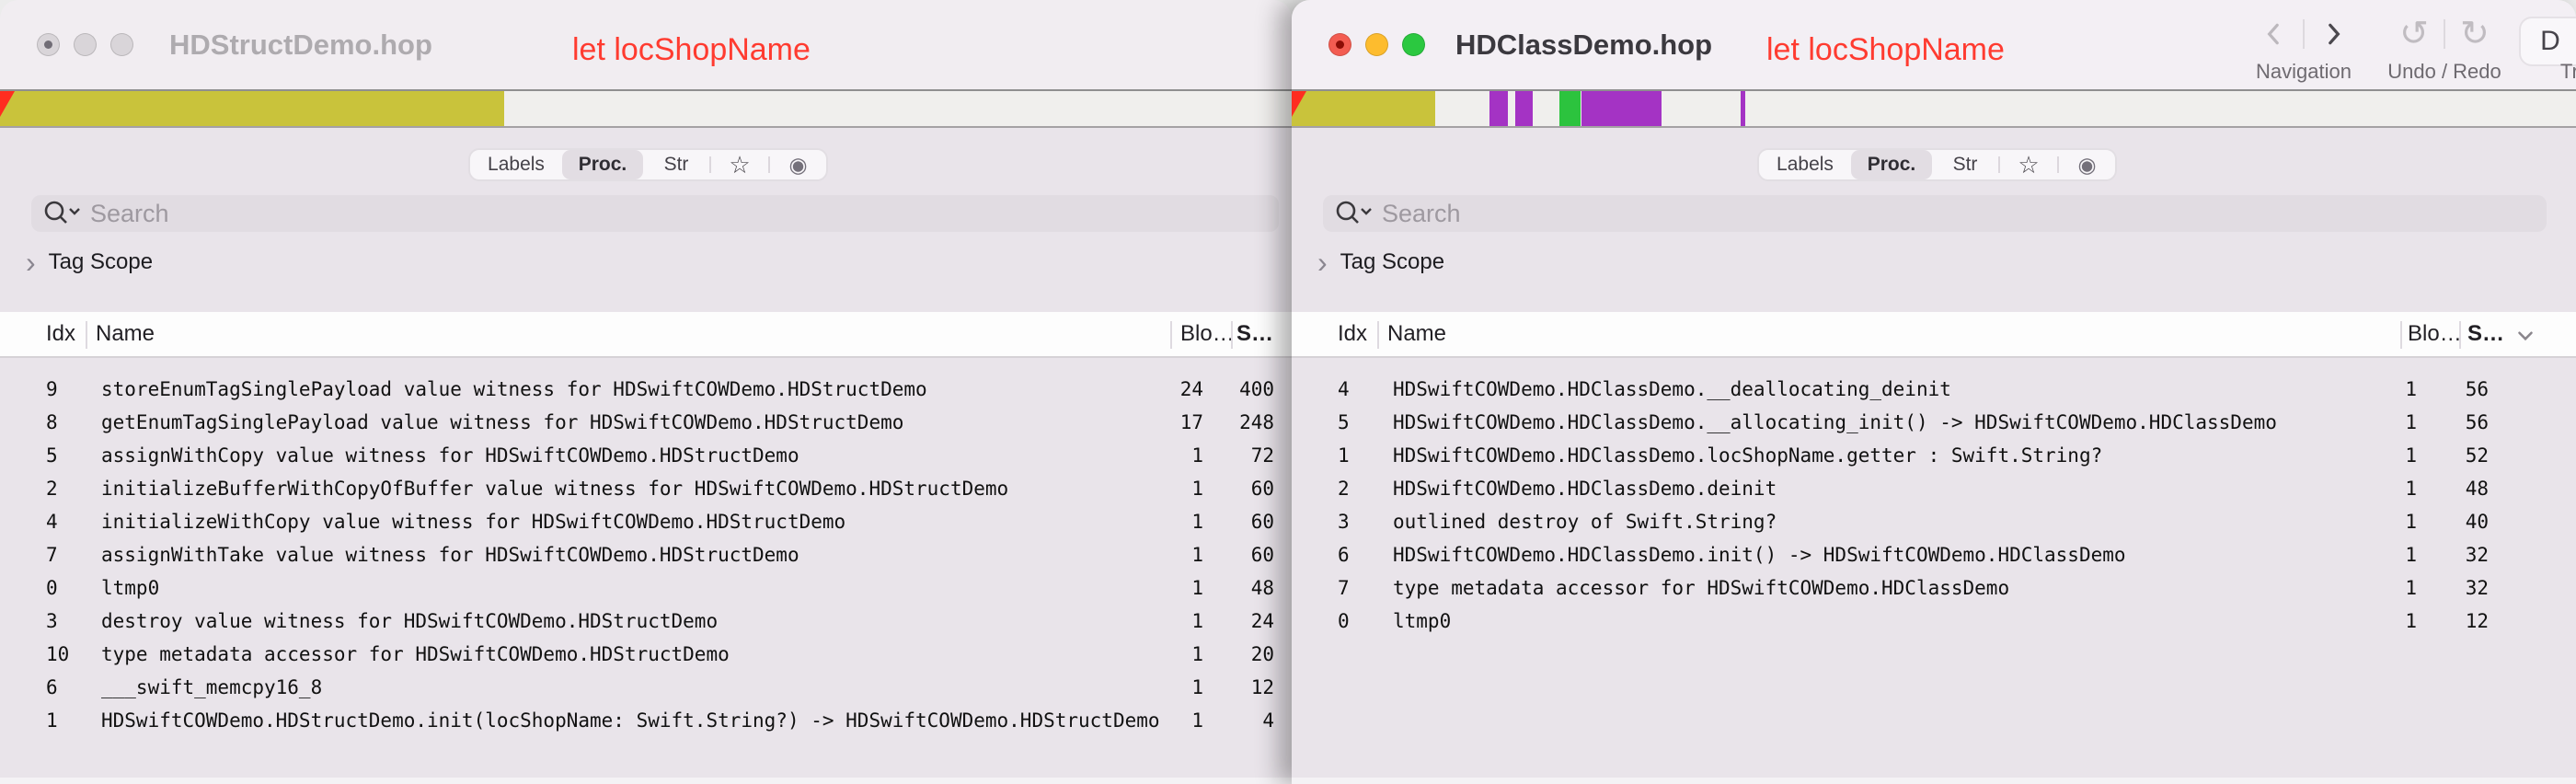 The width and height of the screenshot is (2576, 784). What do you see at coordinates (2414, 34) in the screenshot?
I see `undo-icon: ↺` at bounding box center [2414, 34].